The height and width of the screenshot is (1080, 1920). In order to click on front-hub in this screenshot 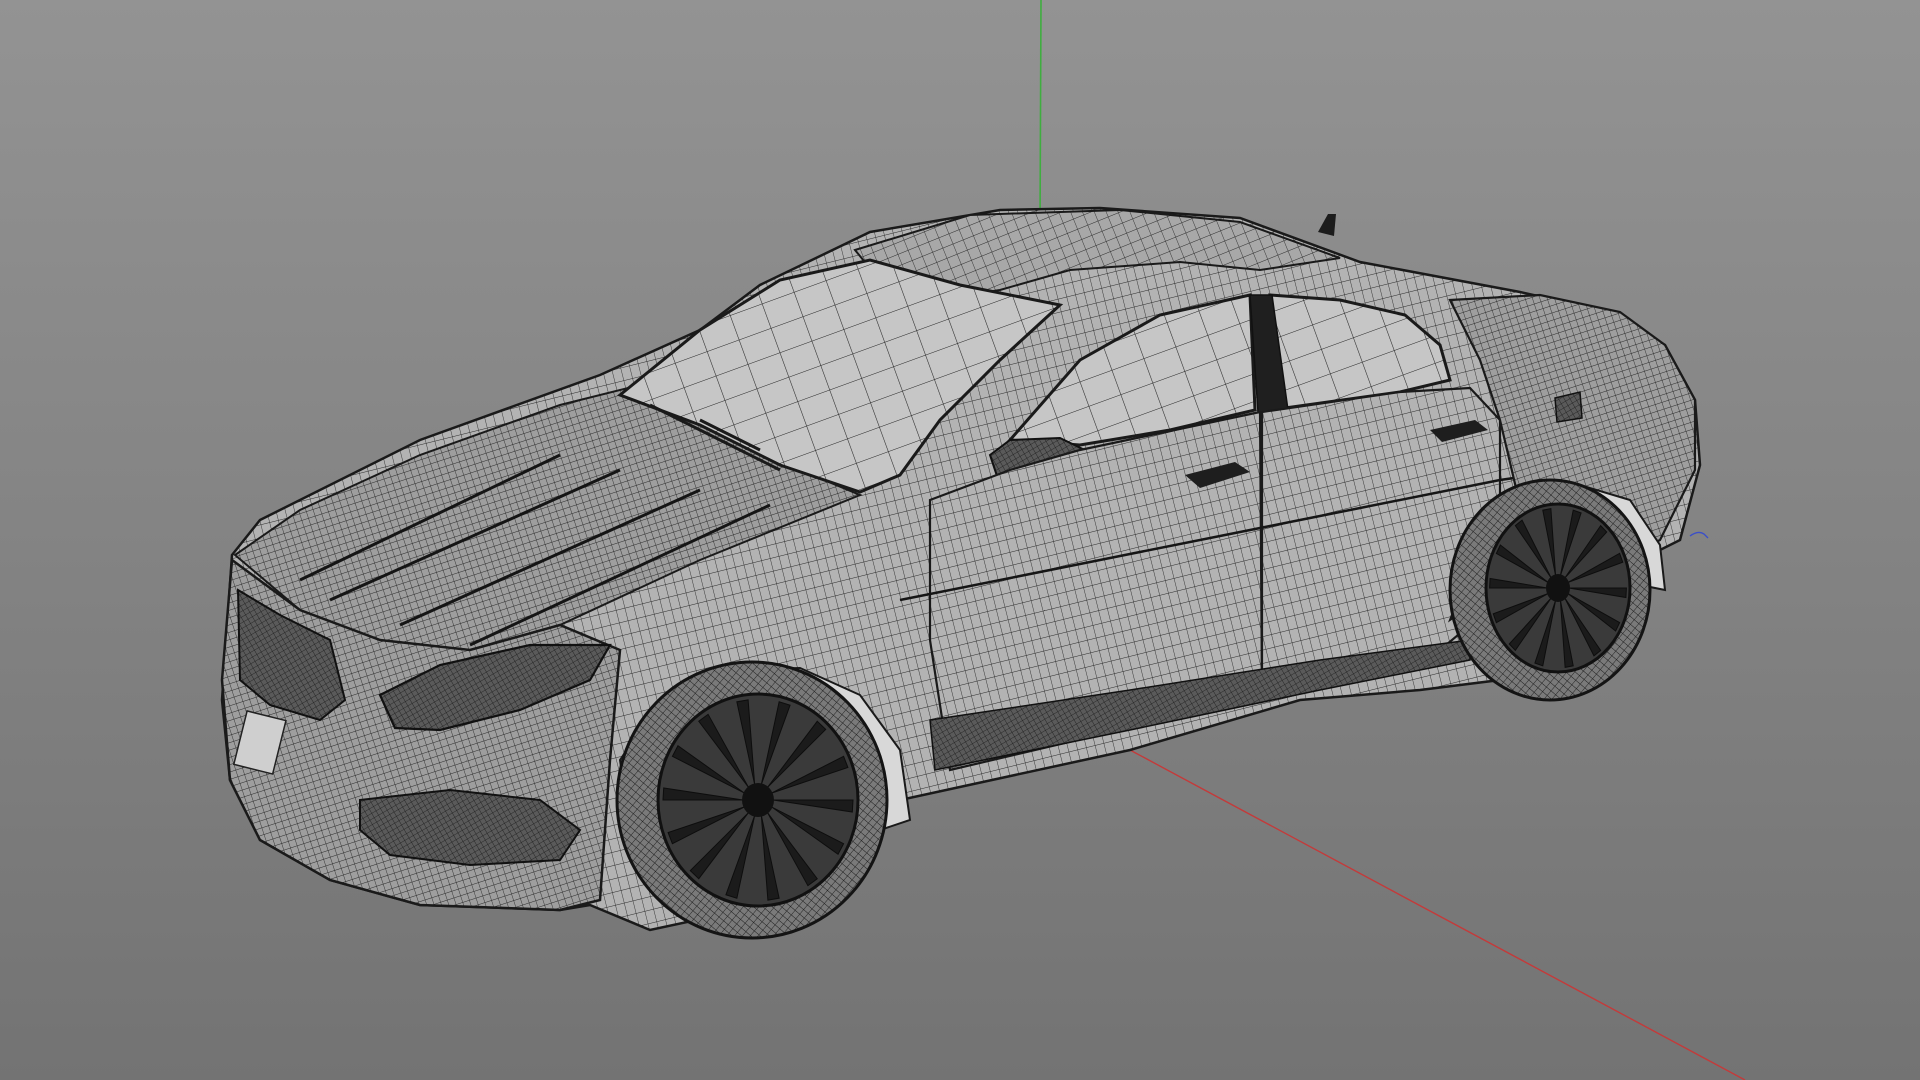, I will do `click(758, 800)`.